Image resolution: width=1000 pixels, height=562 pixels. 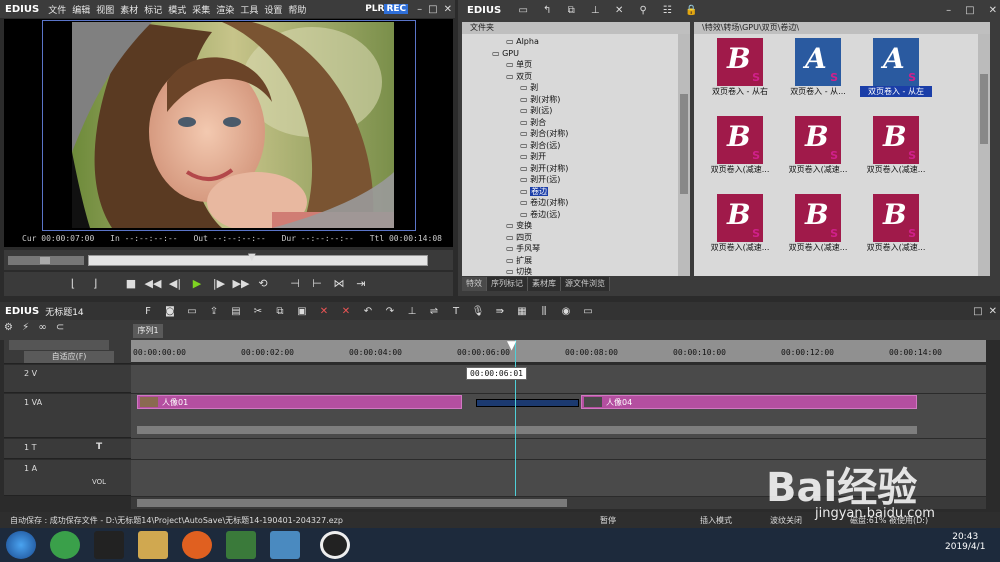 I want to click on tree-item: ▭ 双页, so click(x=519, y=76).